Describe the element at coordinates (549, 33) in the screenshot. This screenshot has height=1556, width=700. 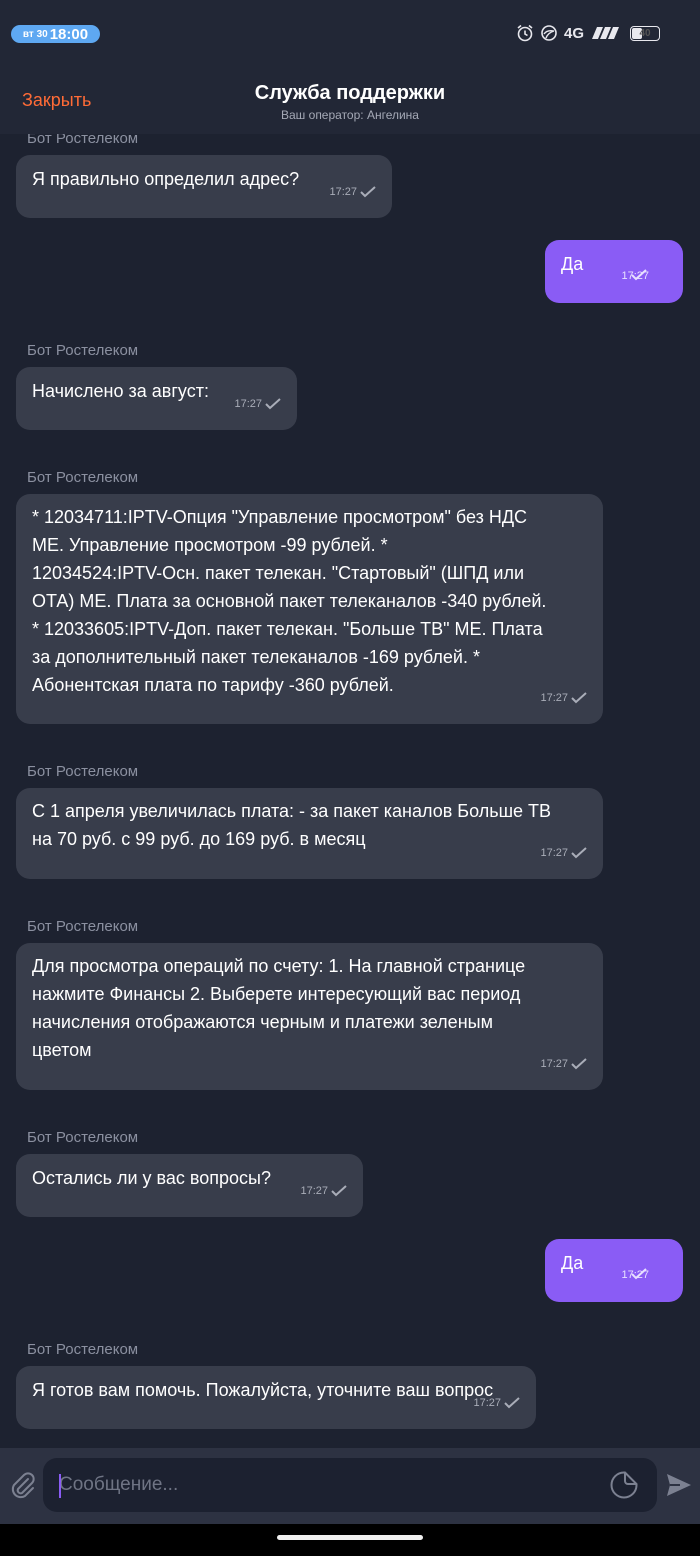
I see `data-saver-icon` at that location.